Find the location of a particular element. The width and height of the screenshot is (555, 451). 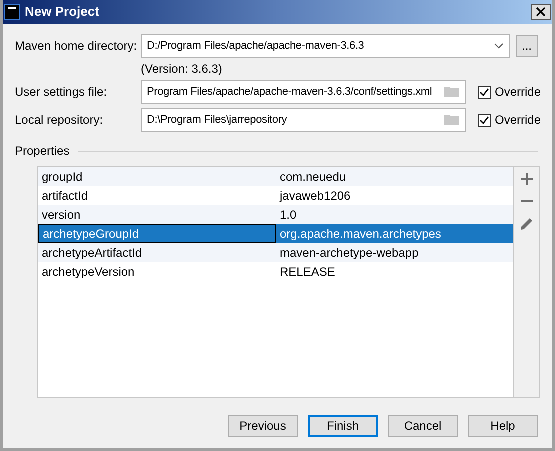

table-cell-text: org.apache.maven.archetypes is located at coordinates (360, 234).